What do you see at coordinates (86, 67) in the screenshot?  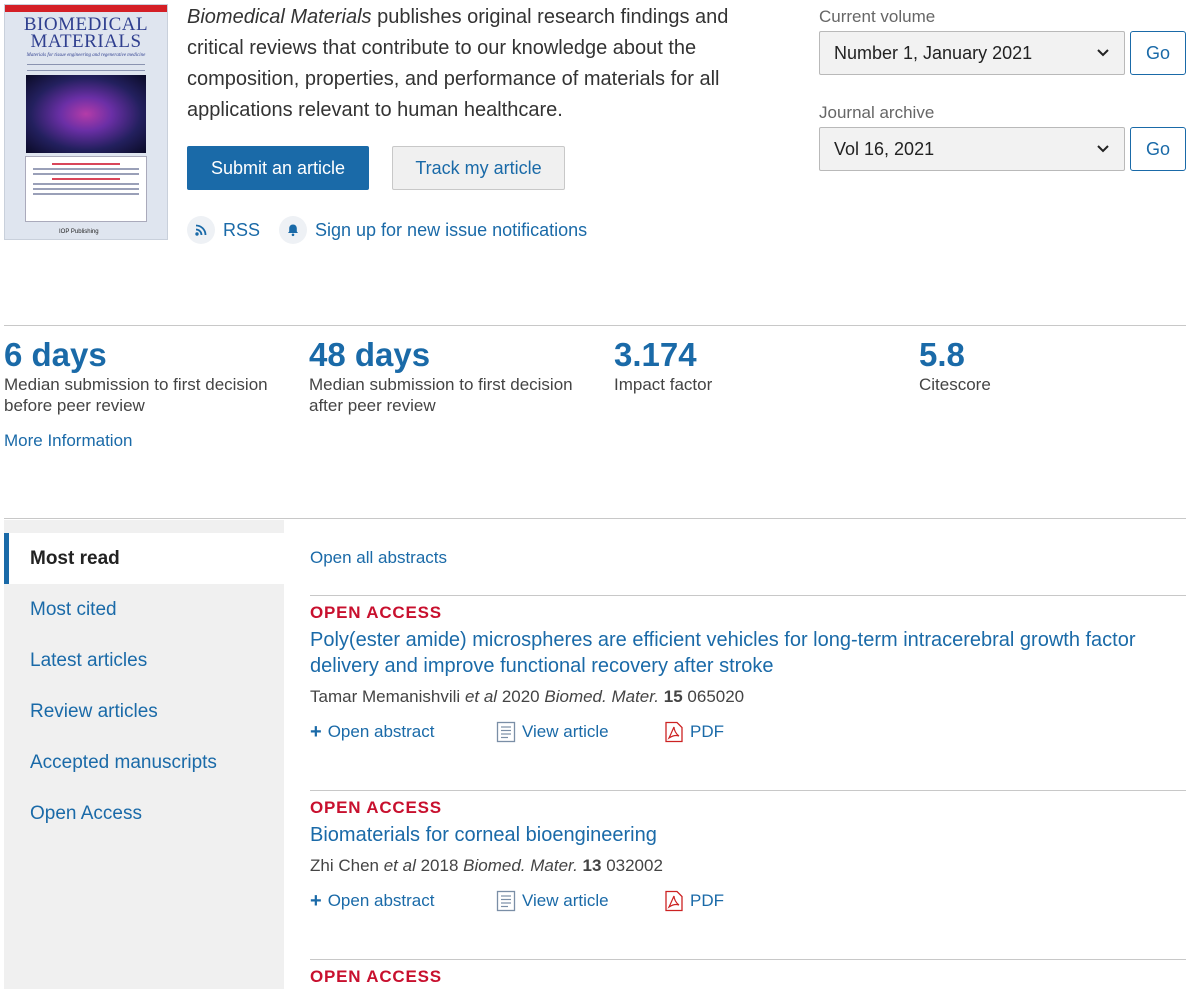 I see `cover-strip` at bounding box center [86, 67].